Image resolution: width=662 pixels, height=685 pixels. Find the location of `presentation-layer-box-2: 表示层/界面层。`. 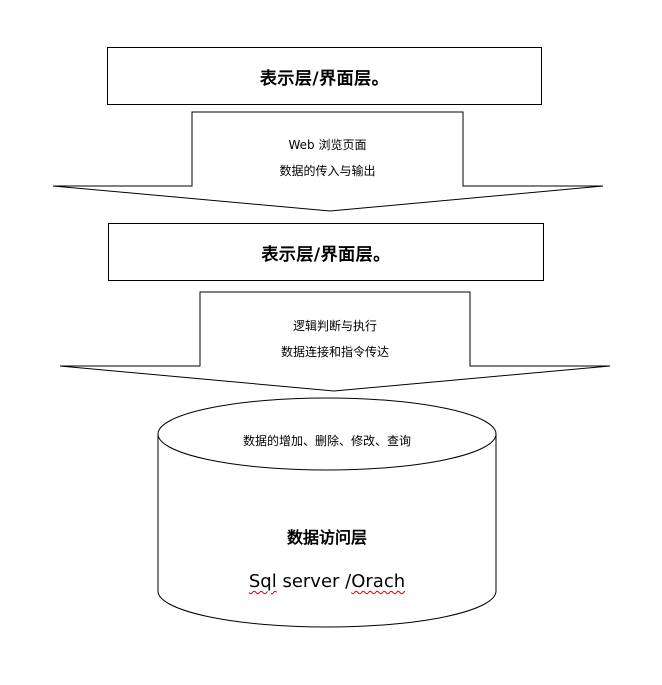

presentation-layer-box-2: 表示层/界面层。 is located at coordinates (326, 252).